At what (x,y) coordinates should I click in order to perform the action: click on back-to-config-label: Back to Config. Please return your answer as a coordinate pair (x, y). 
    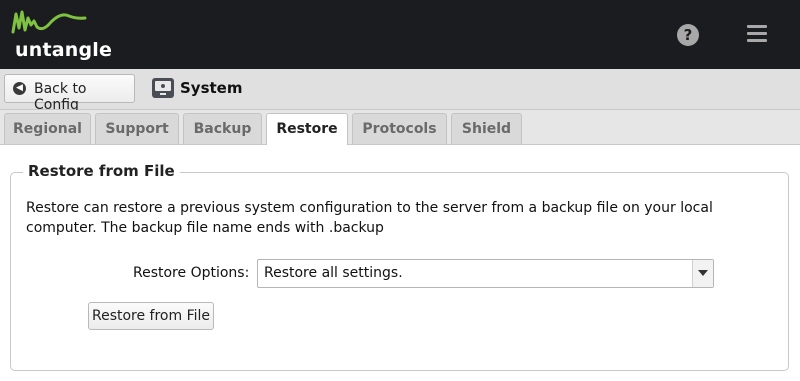
    Looking at the image, I should click on (60, 97).